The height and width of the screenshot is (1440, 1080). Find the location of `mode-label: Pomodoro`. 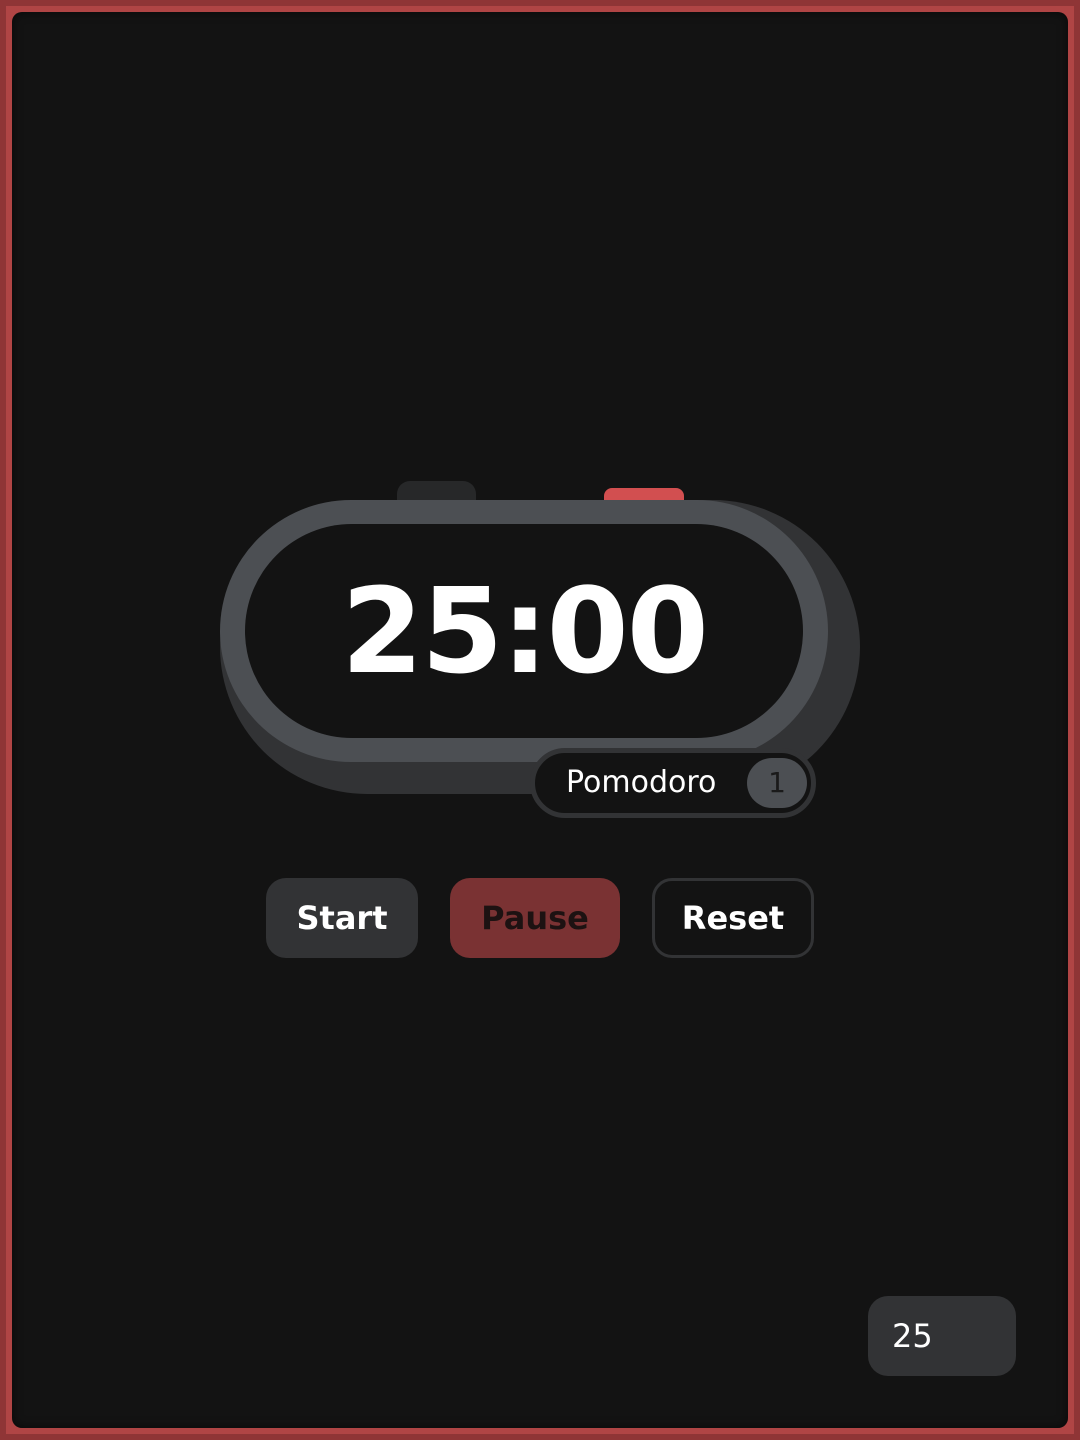

mode-label: Pomodoro is located at coordinates (641, 782).